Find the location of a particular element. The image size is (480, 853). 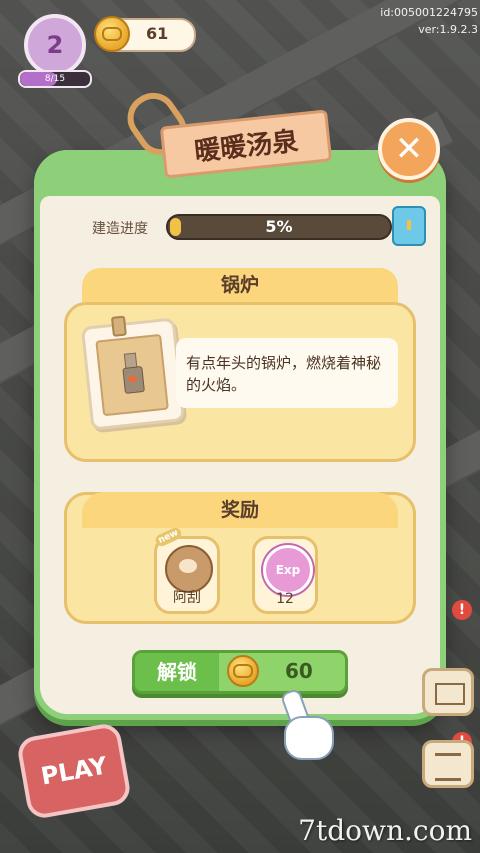

alert-badge: ! is located at coordinates (462, 610).